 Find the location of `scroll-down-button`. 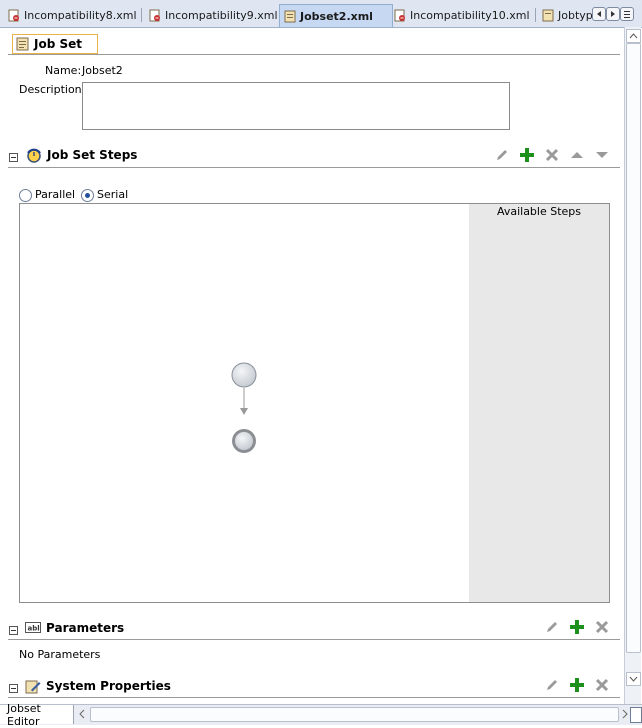

scroll-down-button is located at coordinates (633, 679).